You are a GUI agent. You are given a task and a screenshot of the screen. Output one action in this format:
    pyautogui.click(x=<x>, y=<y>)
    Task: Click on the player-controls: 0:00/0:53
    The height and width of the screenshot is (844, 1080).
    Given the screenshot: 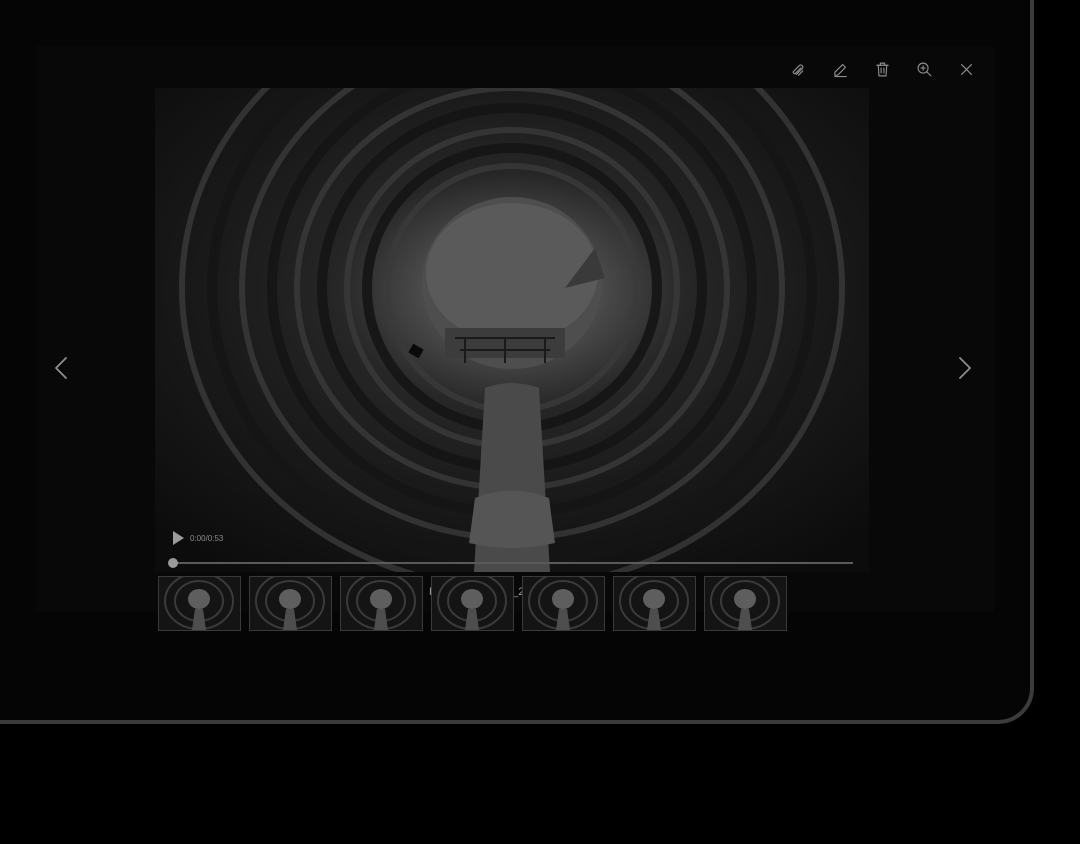 What is the action you would take?
    pyautogui.click(x=198, y=538)
    